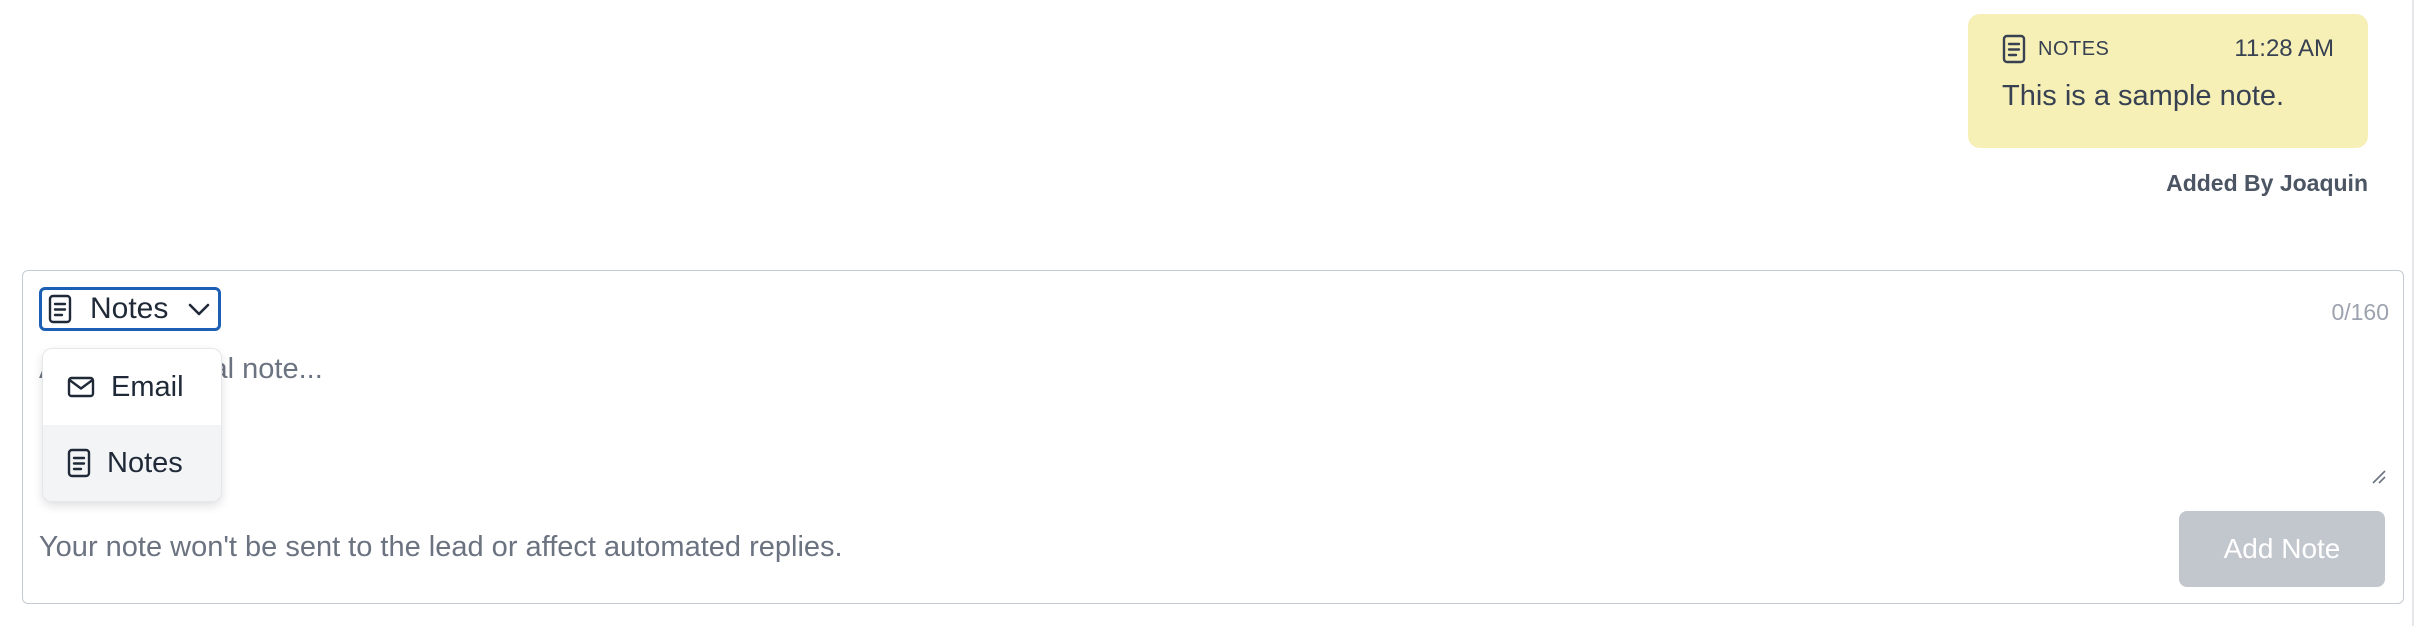  I want to click on dropdown-item-notes: Notes, so click(132, 463).